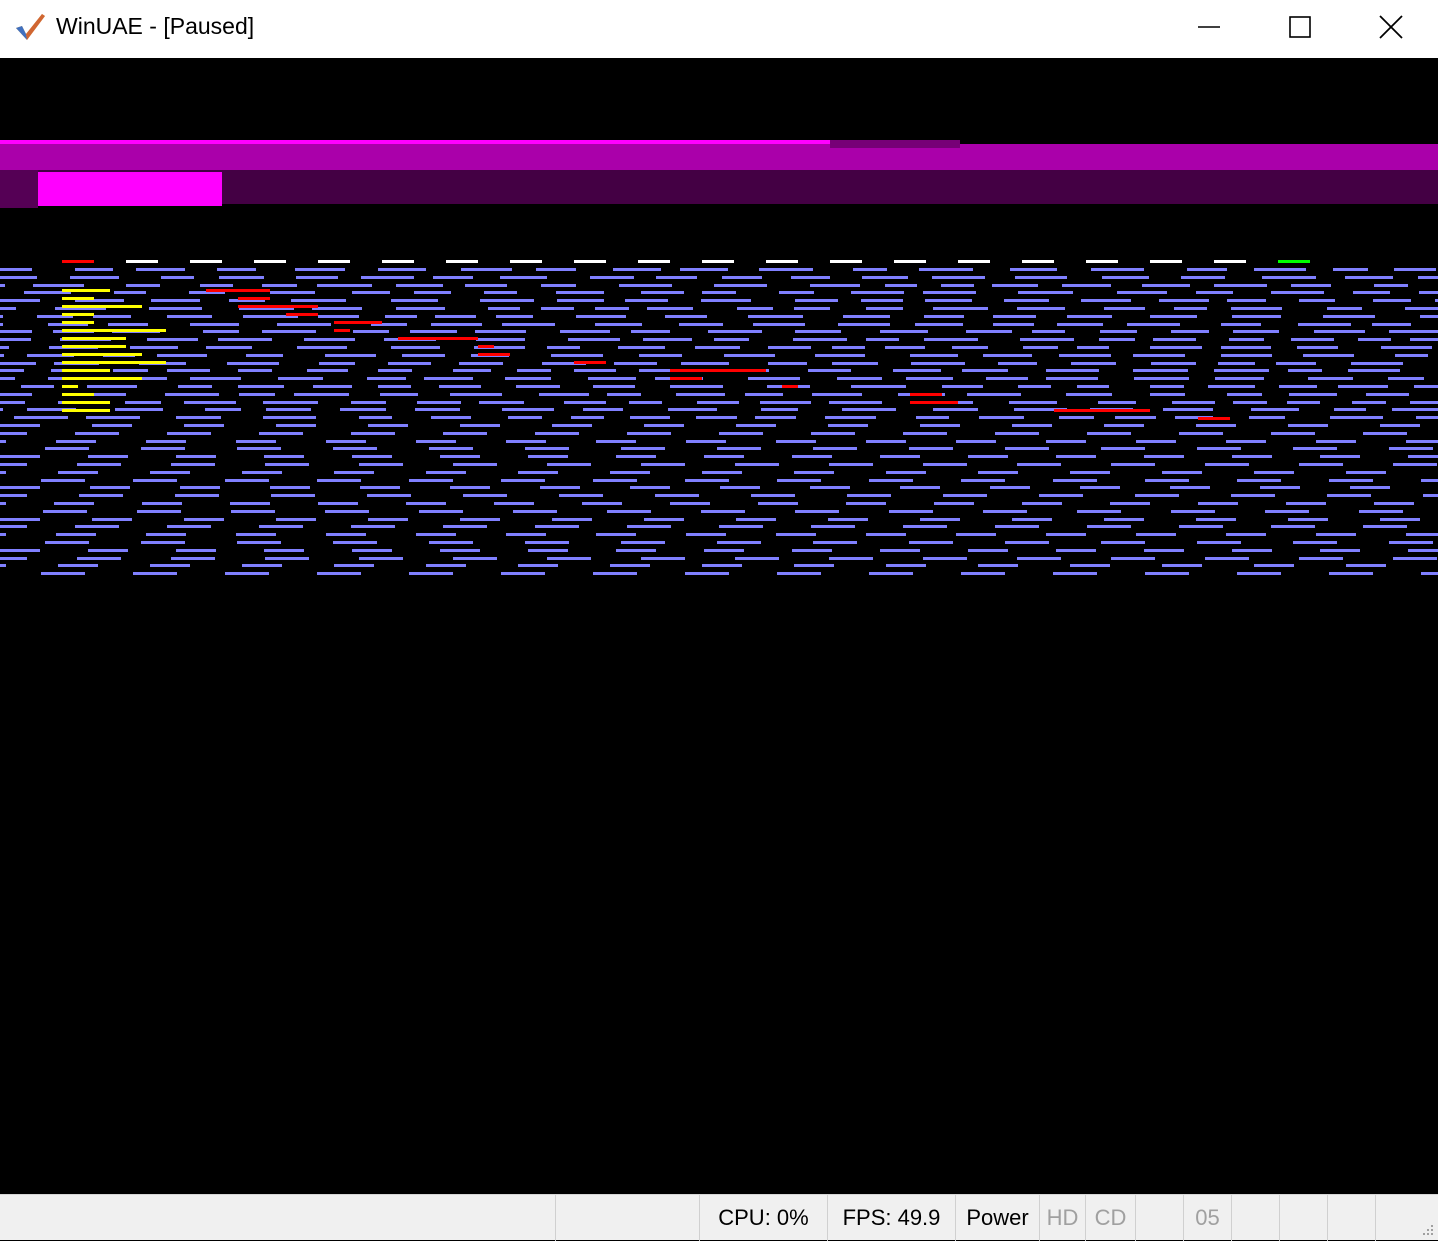  What do you see at coordinates (1209, 27) in the screenshot?
I see `minimize-button` at bounding box center [1209, 27].